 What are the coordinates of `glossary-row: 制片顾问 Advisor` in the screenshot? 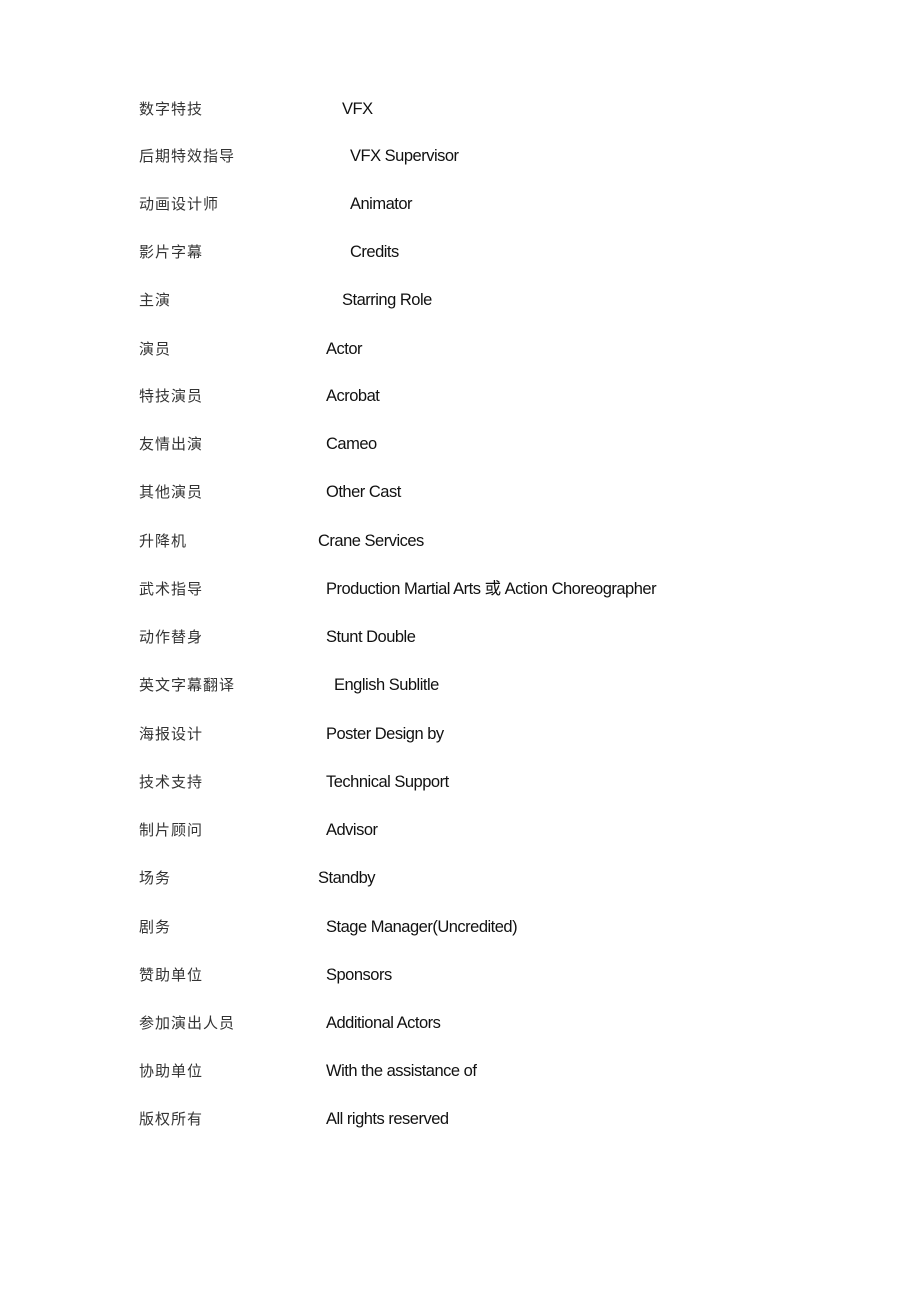 It's located at (489, 831).